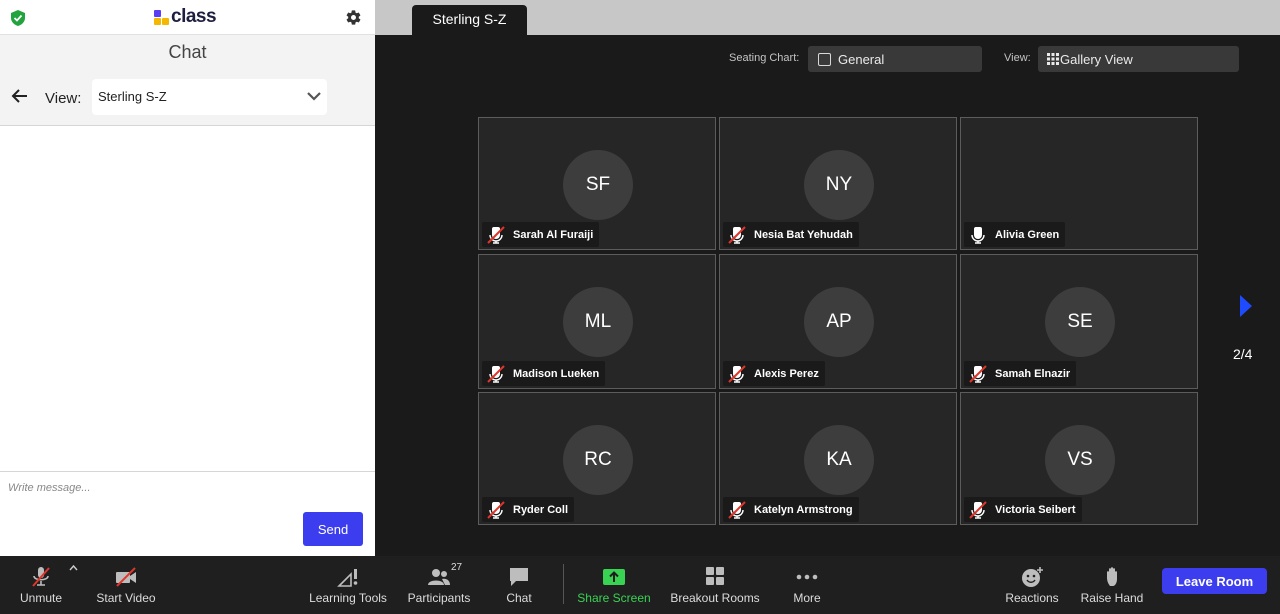 This screenshot has height=614, width=1280. What do you see at coordinates (1015, 234) in the screenshot?
I see `participant-nametag: Alivia Green` at bounding box center [1015, 234].